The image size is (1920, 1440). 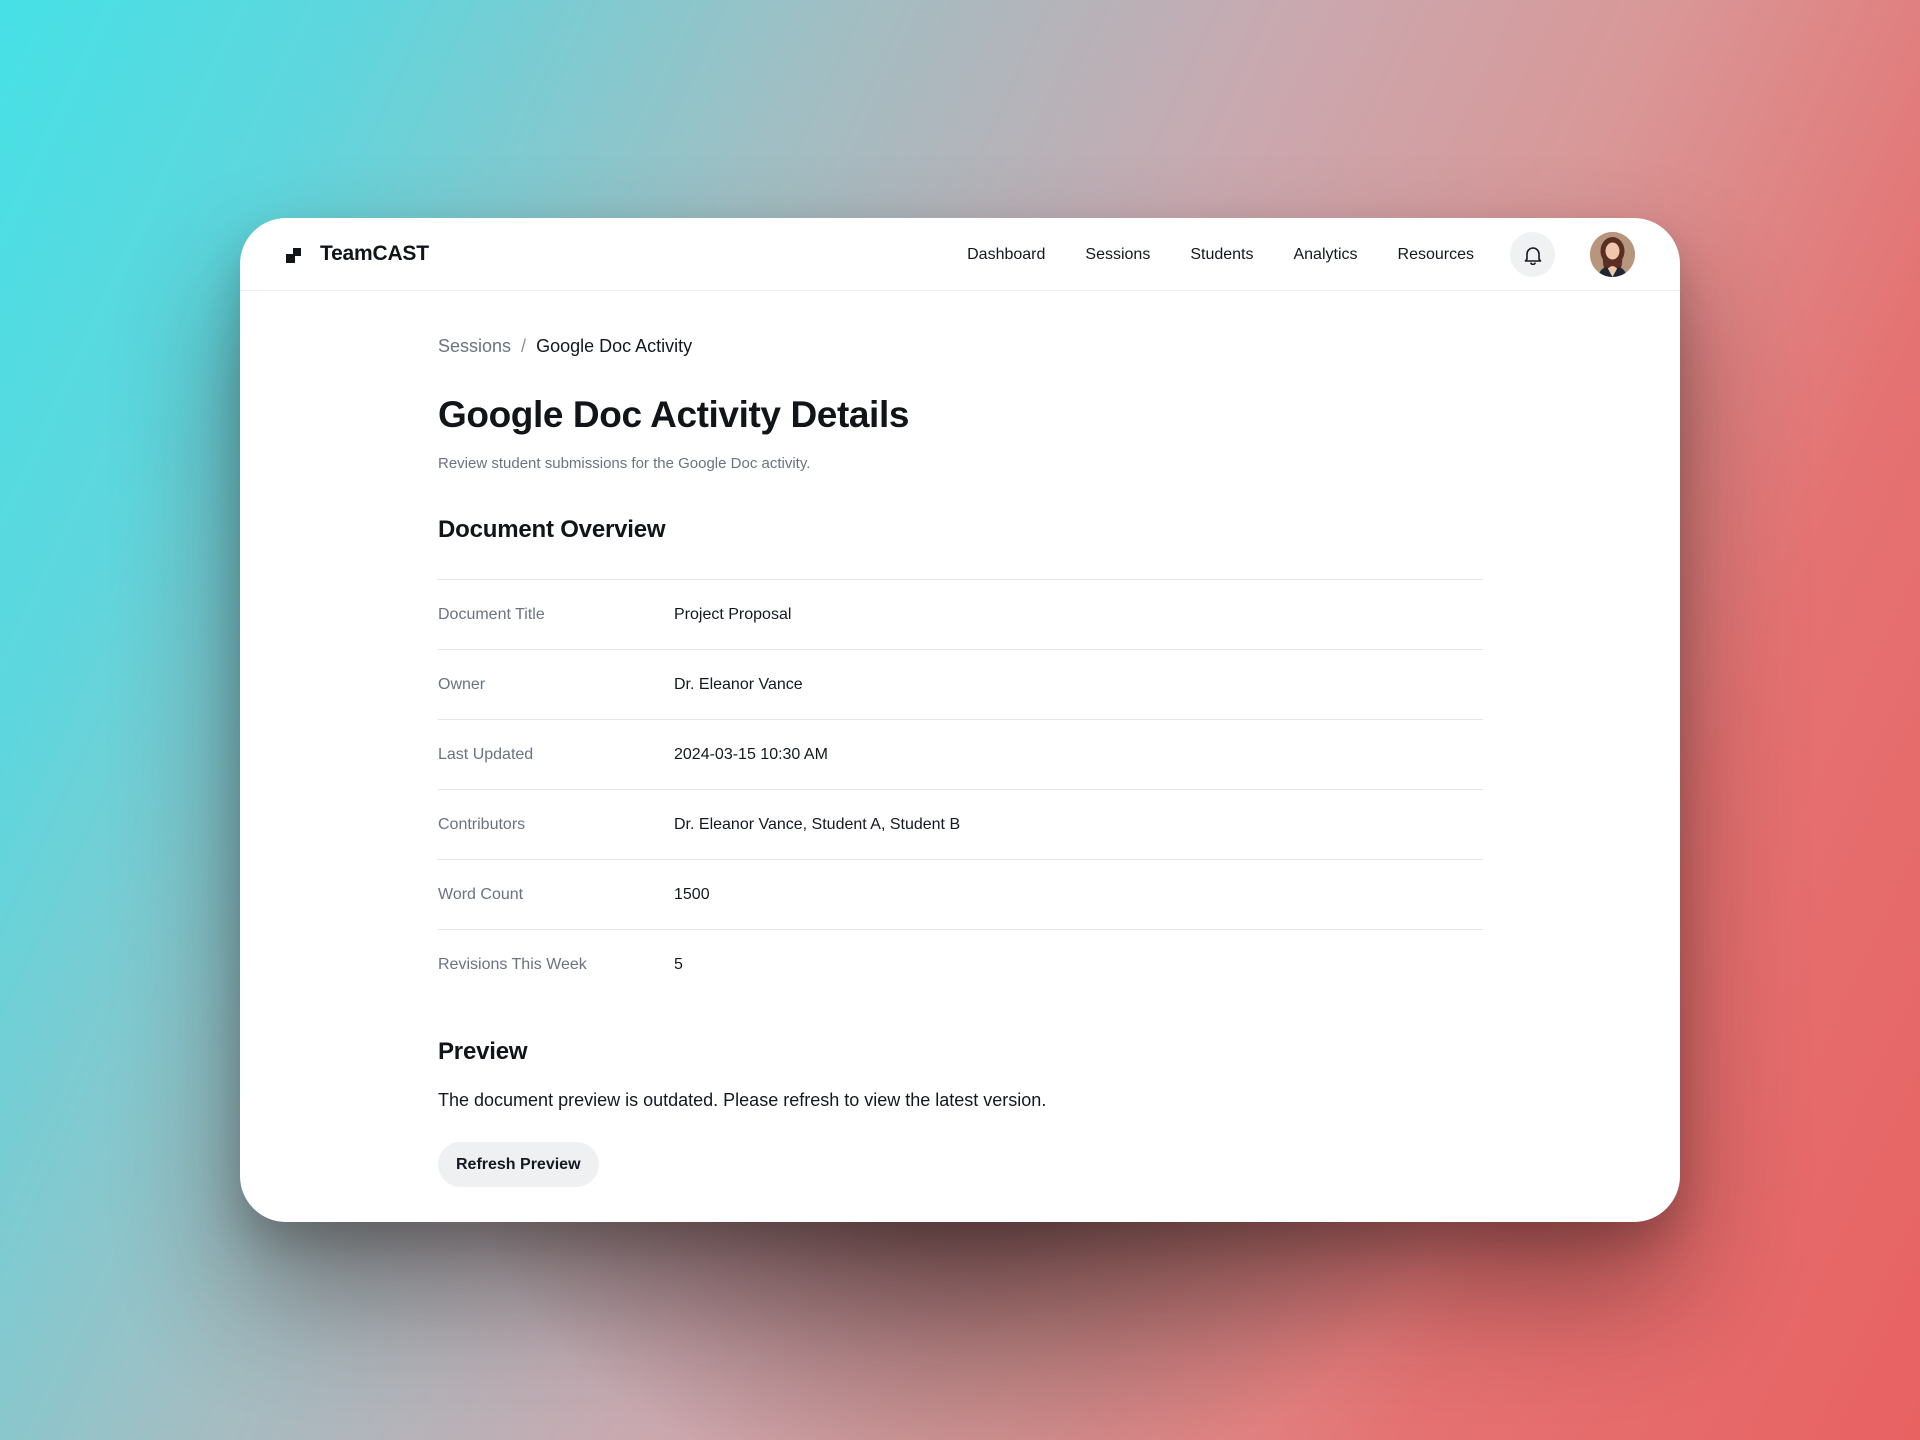 What do you see at coordinates (678, 964) in the screenshot?
I see `detail-value: 5` at bounding box center [678, 964].